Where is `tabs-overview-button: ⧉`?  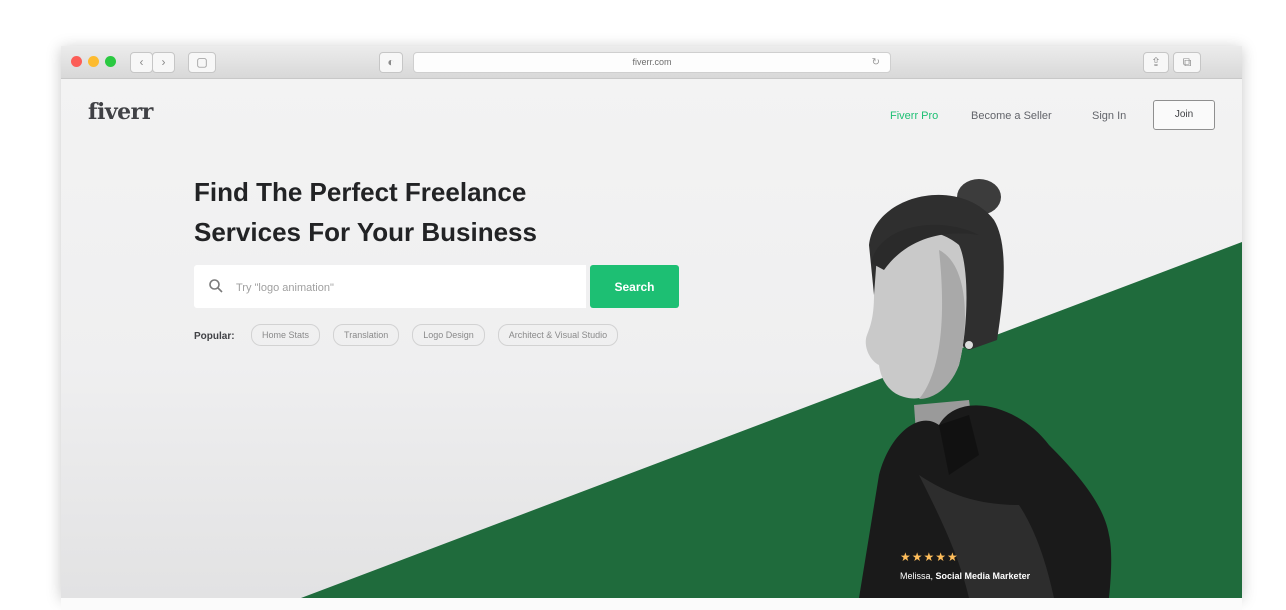
tabs-overview-button: ⧉ is located at coordinates (1187, 62).